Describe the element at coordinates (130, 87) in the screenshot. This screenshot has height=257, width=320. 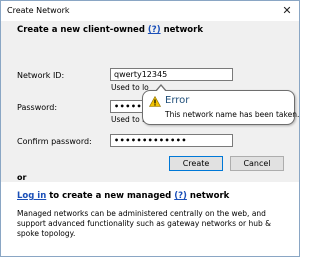
I see `network-id-hint: Used to lo` at that location.